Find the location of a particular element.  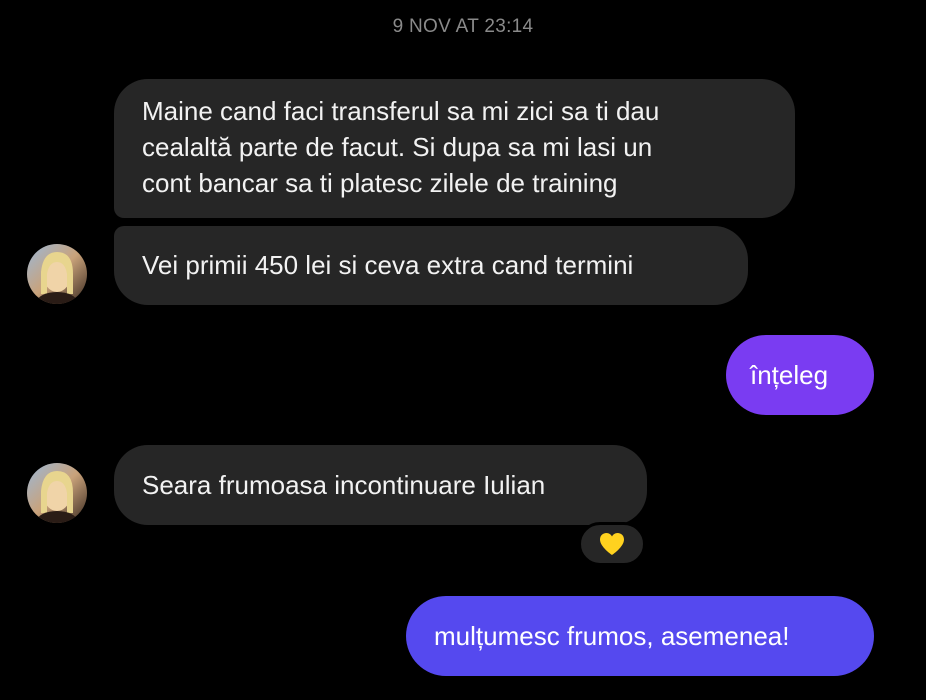

outgoing-message-bubble: mulțumesc frumos, asemenea! is located at coordinates (640, 636).